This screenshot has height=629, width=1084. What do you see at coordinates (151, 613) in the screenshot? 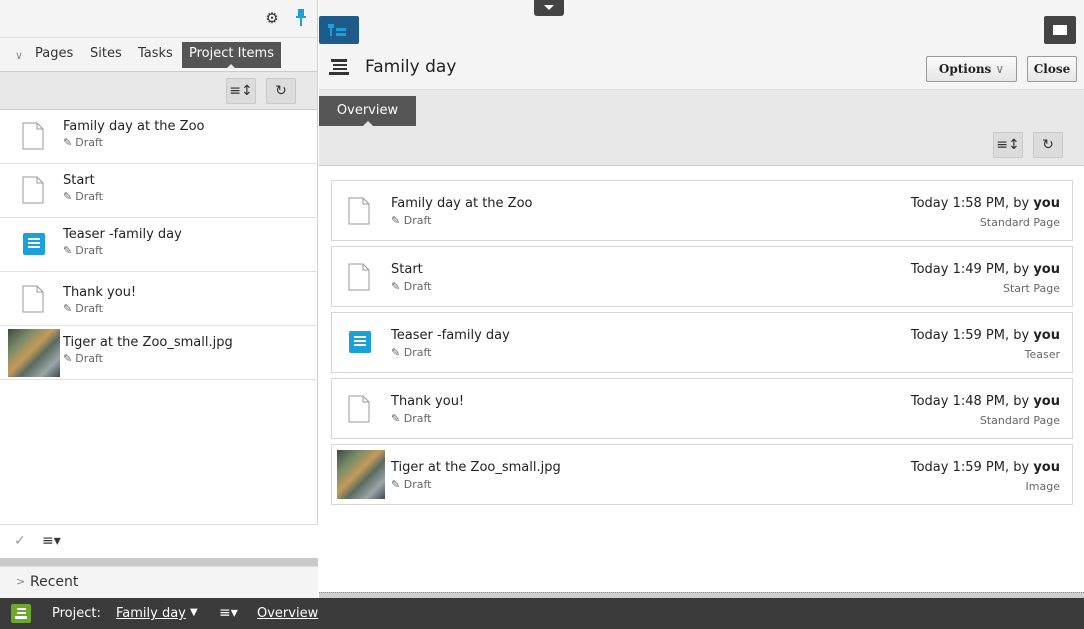
I see `project-selector: Family day` at bounding box center [151, 613].